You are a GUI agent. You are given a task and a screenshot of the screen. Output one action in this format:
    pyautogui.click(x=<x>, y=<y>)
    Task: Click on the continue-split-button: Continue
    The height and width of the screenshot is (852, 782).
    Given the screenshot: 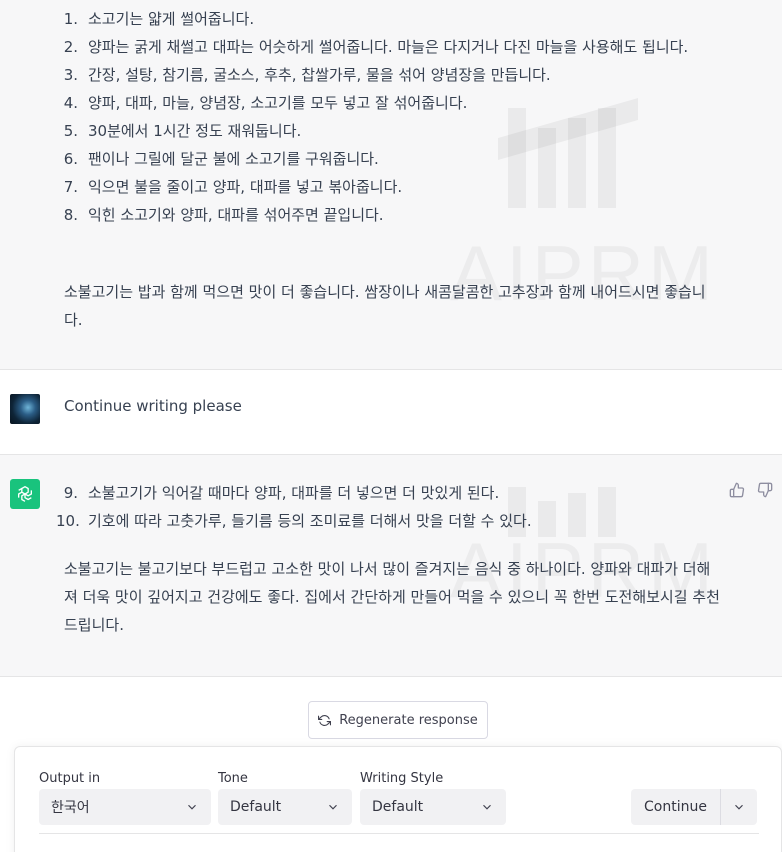 What is the action you would take?
    pyautogui.click(x=694, y=807)
    